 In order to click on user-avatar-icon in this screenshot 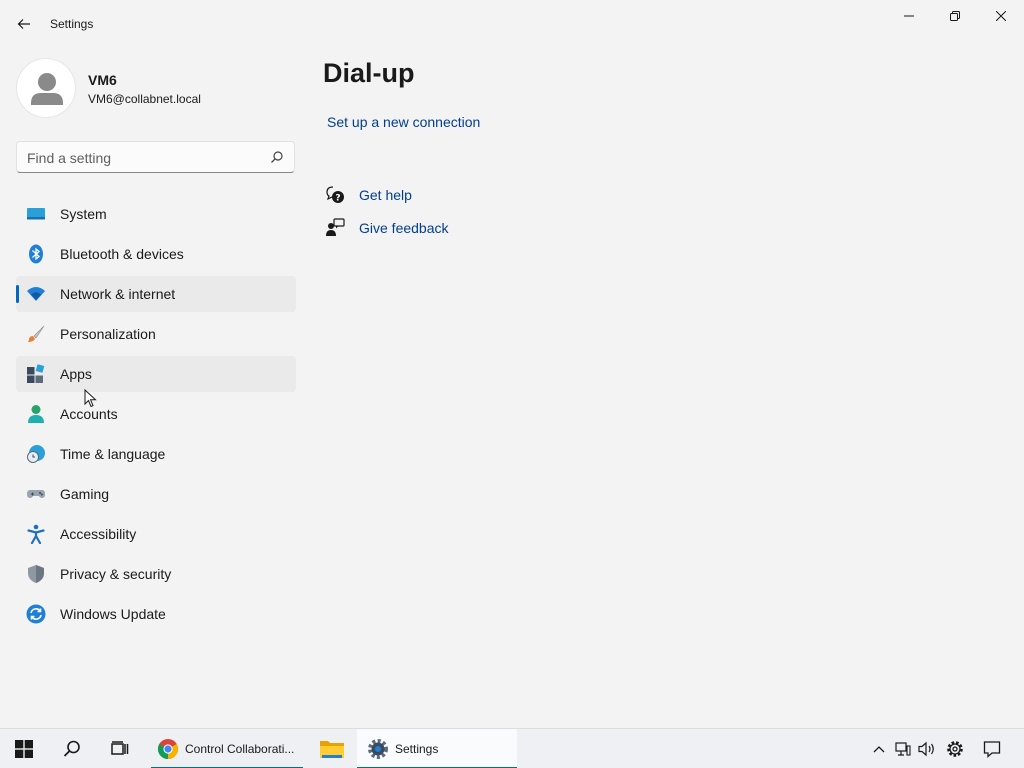, I will do `click(47, 89)`.